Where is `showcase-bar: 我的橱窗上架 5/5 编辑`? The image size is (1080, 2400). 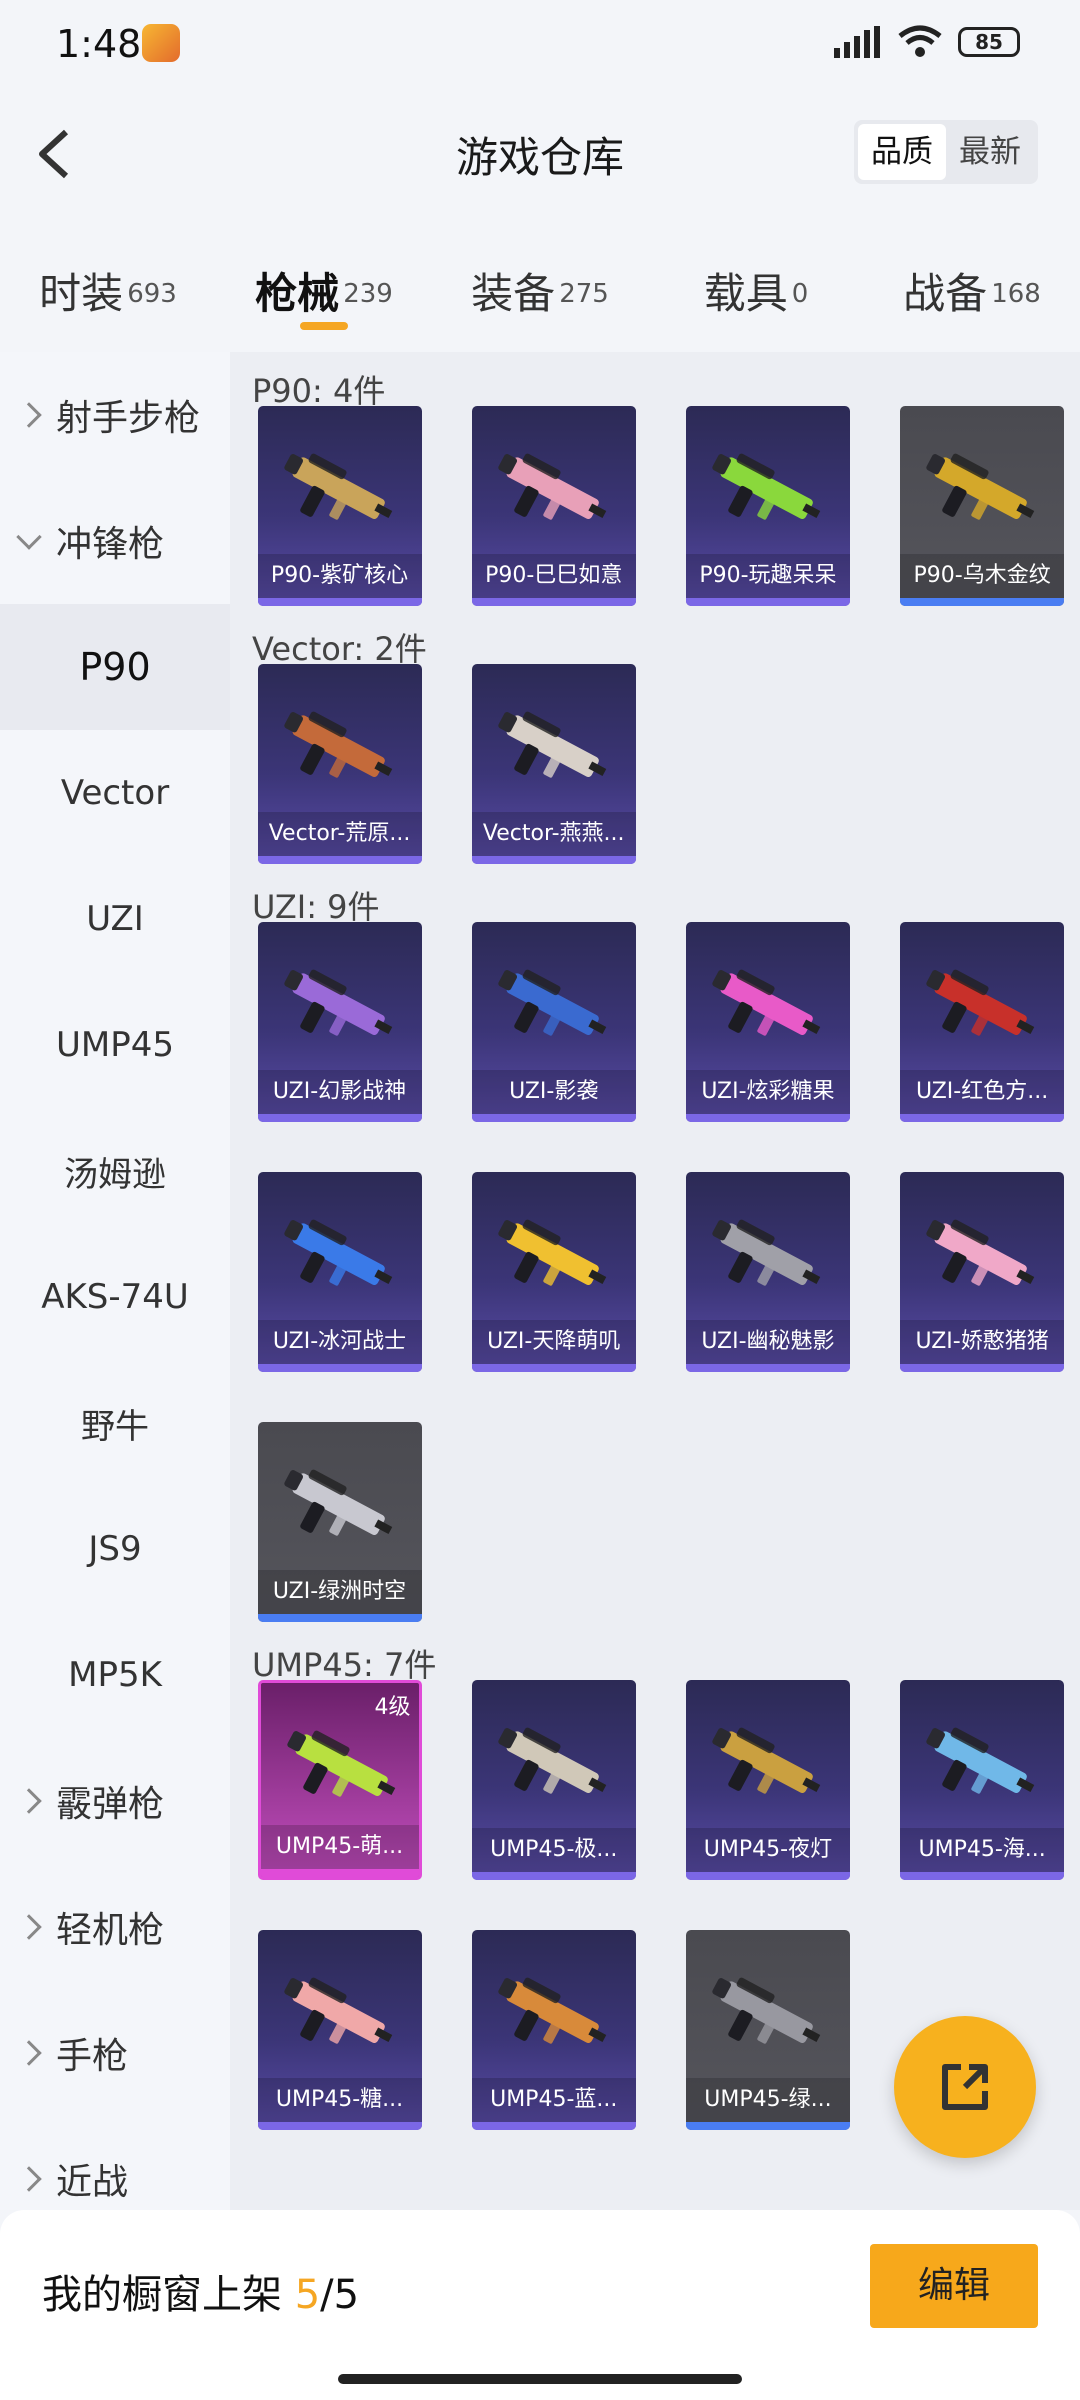
showcase-bar: 我的橱窗上架 5/5 编辑 is located at coordinates (540, 2305).